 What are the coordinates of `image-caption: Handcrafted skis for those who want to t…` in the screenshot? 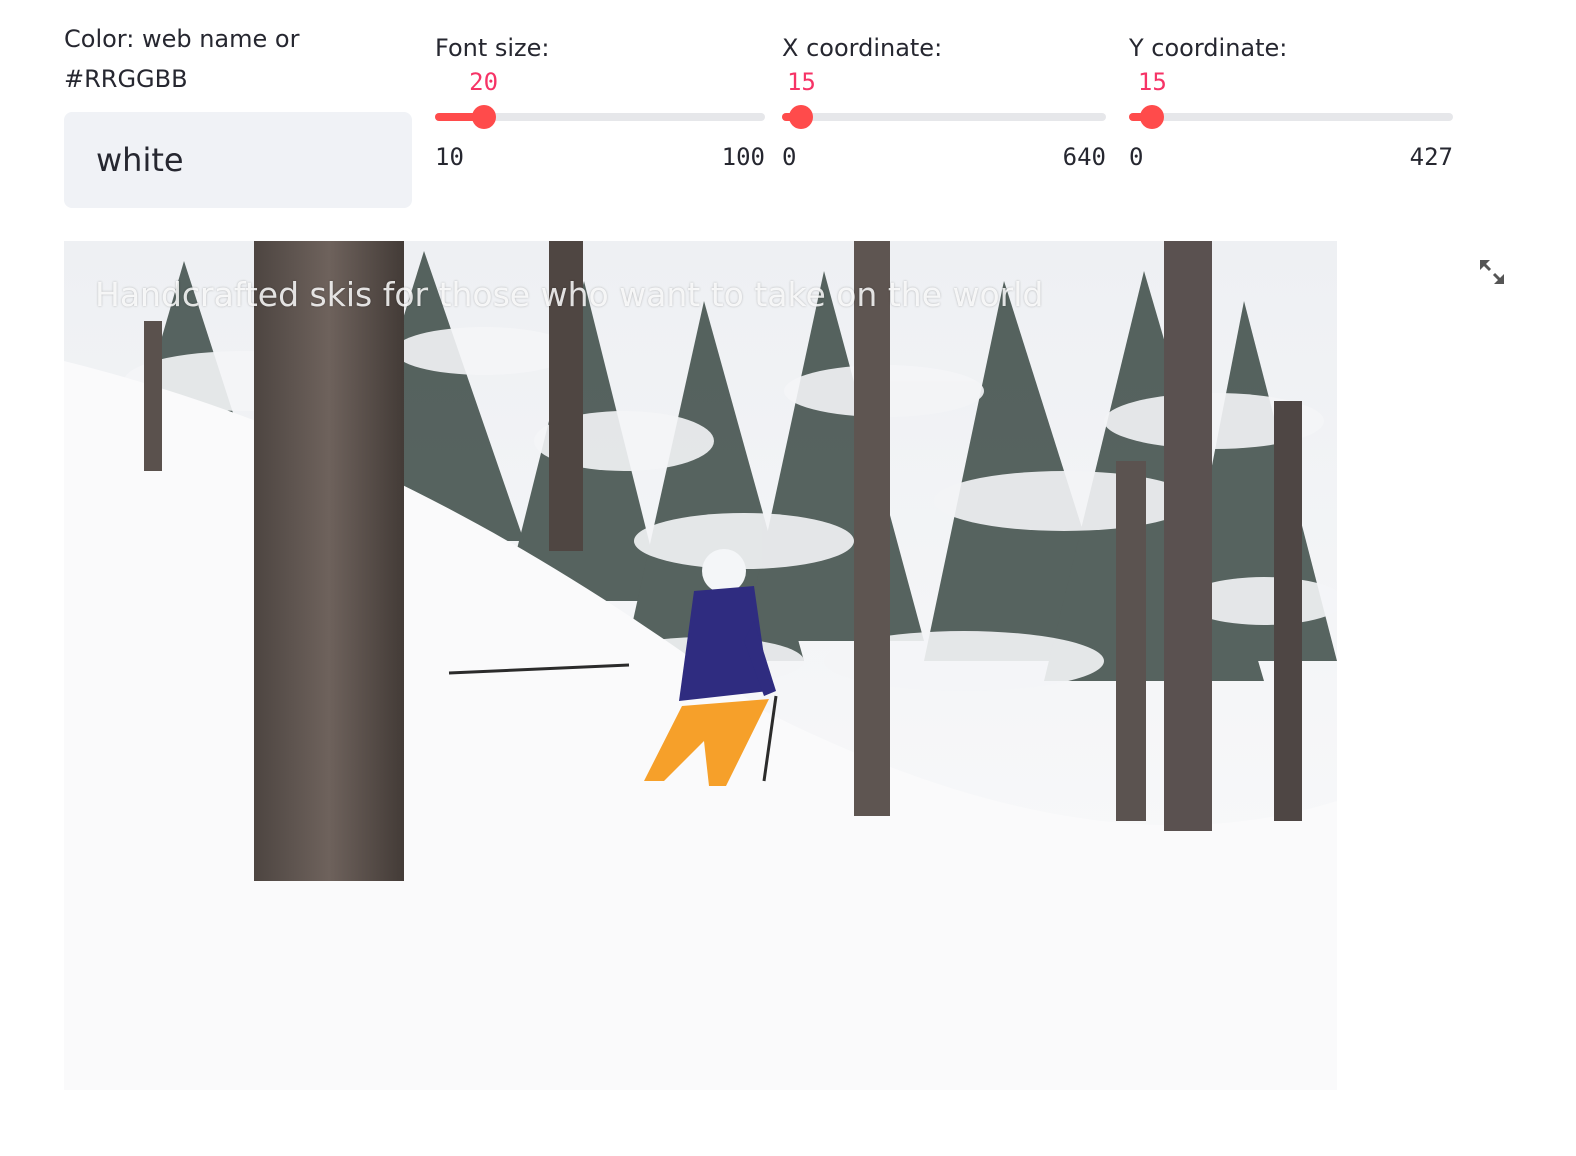 It's located at (569, 294).